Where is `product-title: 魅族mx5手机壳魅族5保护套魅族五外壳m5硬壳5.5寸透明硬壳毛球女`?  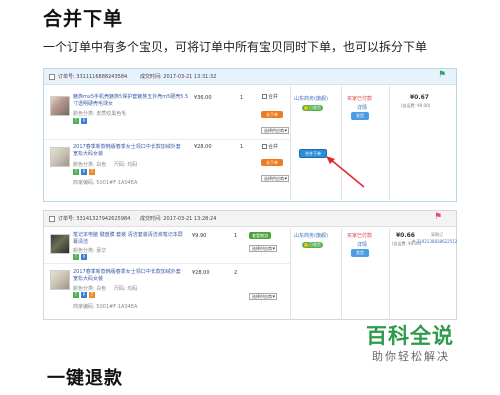
product-title: 魅族mx5手机壳魅族5保护套魅族五外壳m5硬壳5.5寸透明硬壳毛球女 is located at coordinates (132, 101).